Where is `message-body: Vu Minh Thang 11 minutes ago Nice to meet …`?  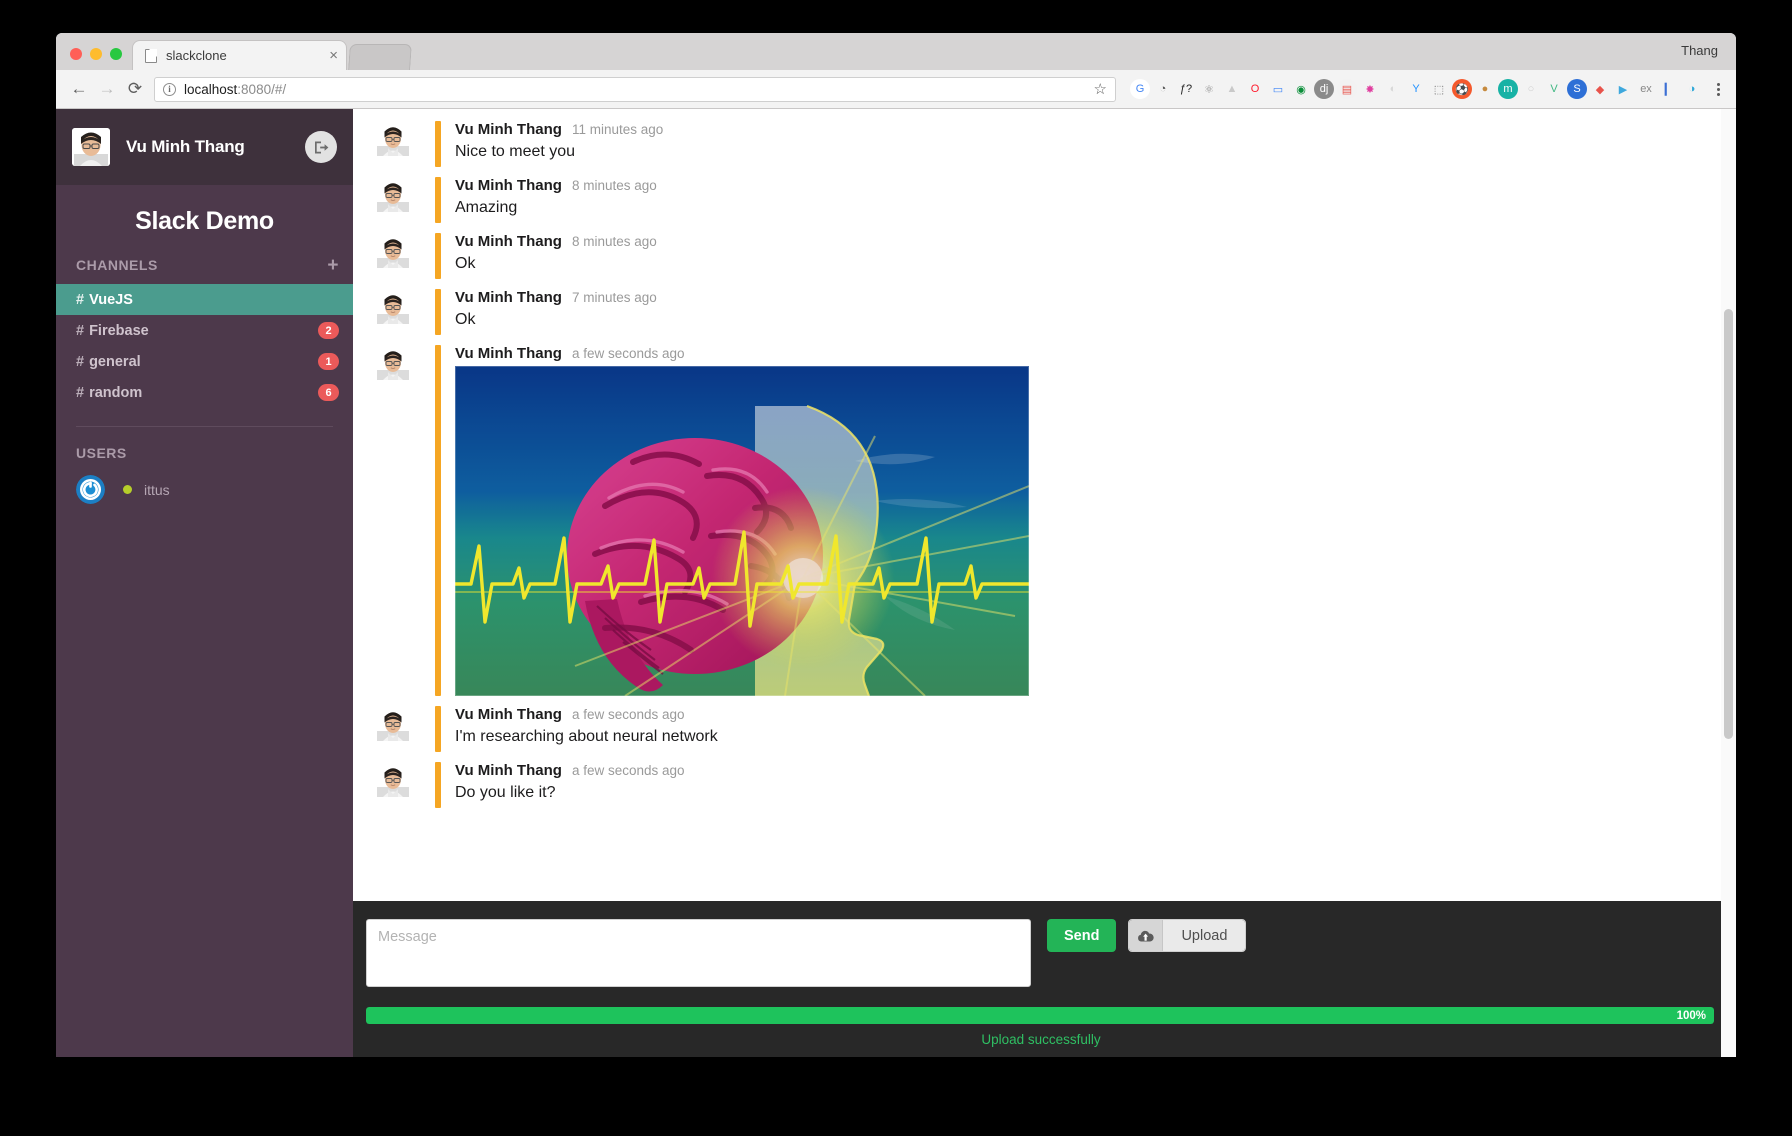 message-body: Vu Minh Thang 11 minutes ago Nice to meet … is located at coordinates (559, 144).